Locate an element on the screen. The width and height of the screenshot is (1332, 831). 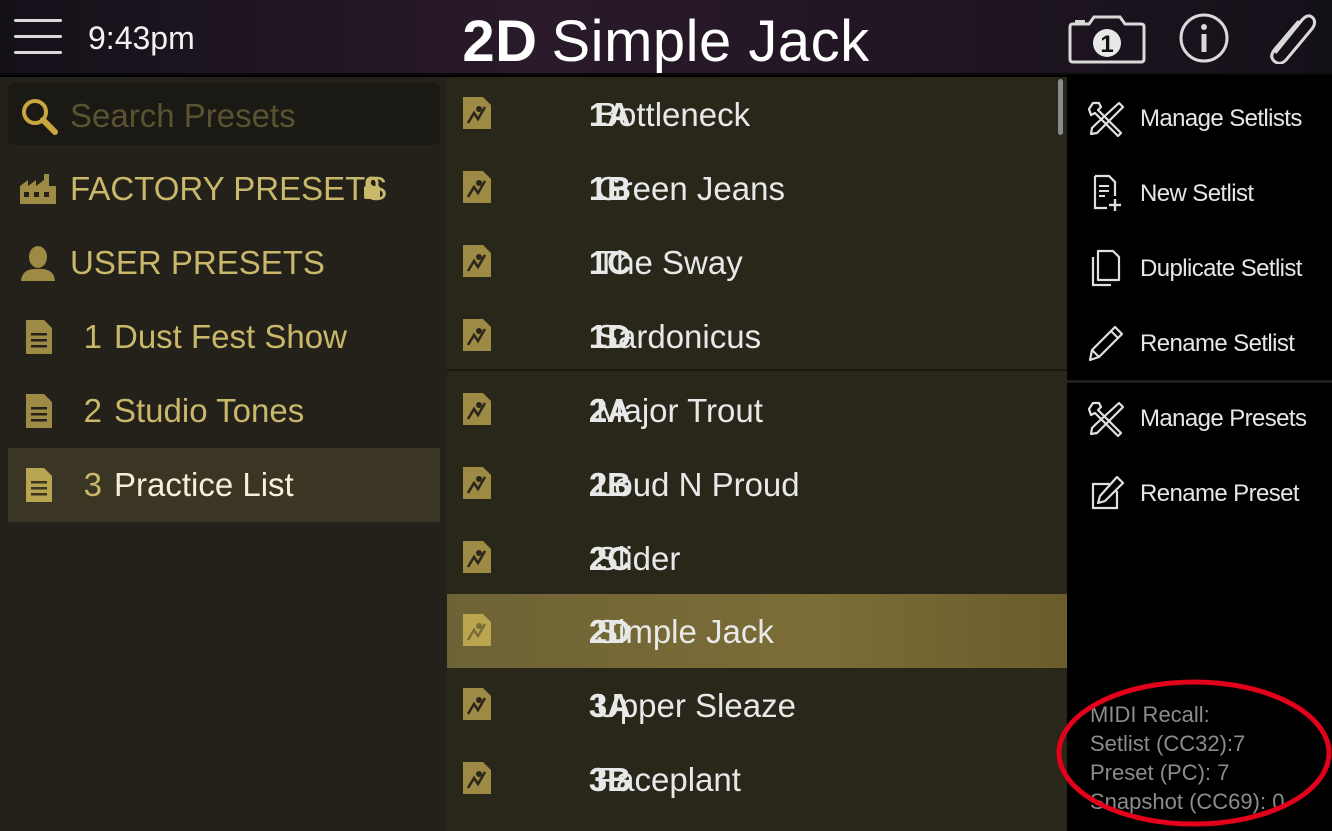
search-placeholder: Search Presets is located at coordinates (183, 115).